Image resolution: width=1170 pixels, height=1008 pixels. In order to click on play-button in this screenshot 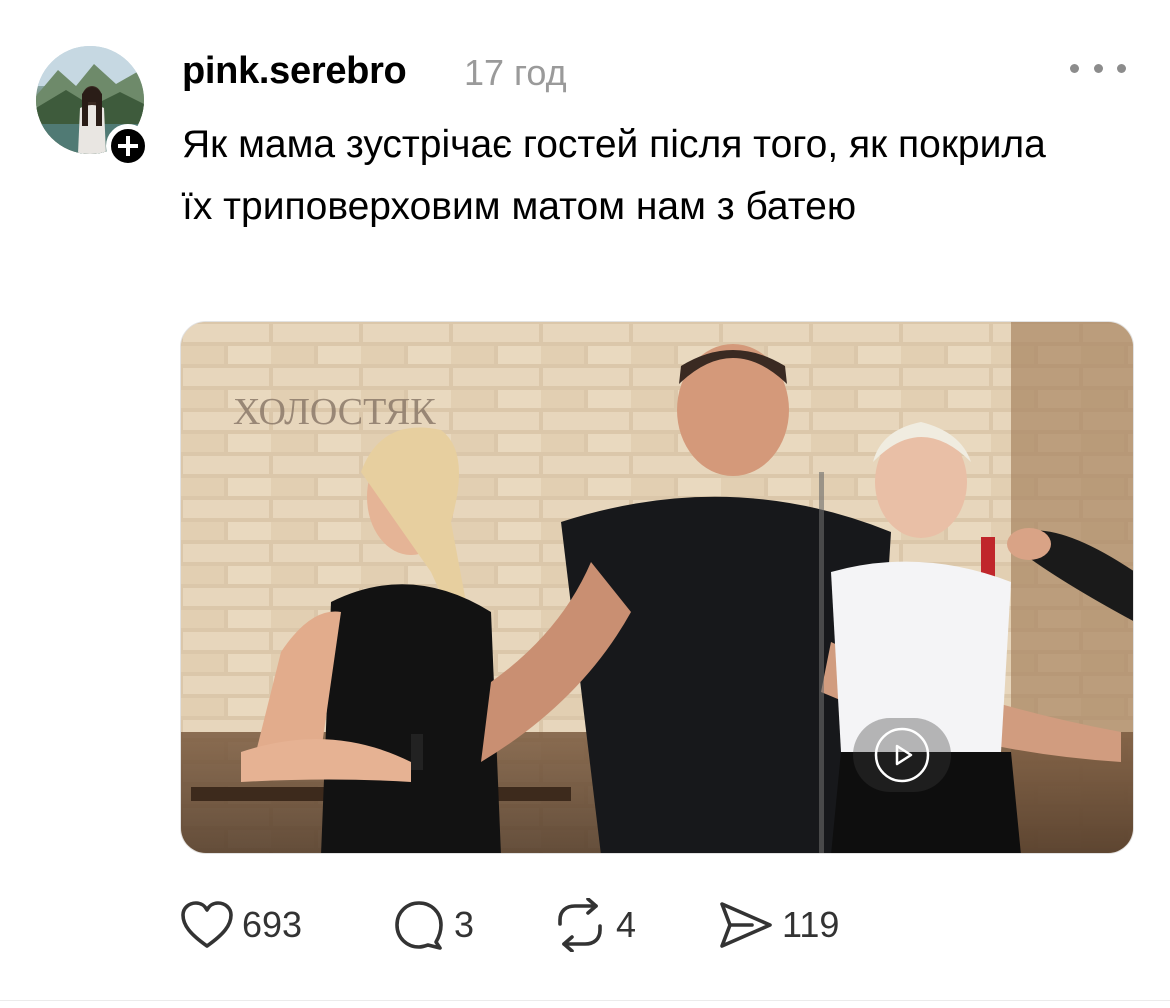, I will do `click(902, 755)`.